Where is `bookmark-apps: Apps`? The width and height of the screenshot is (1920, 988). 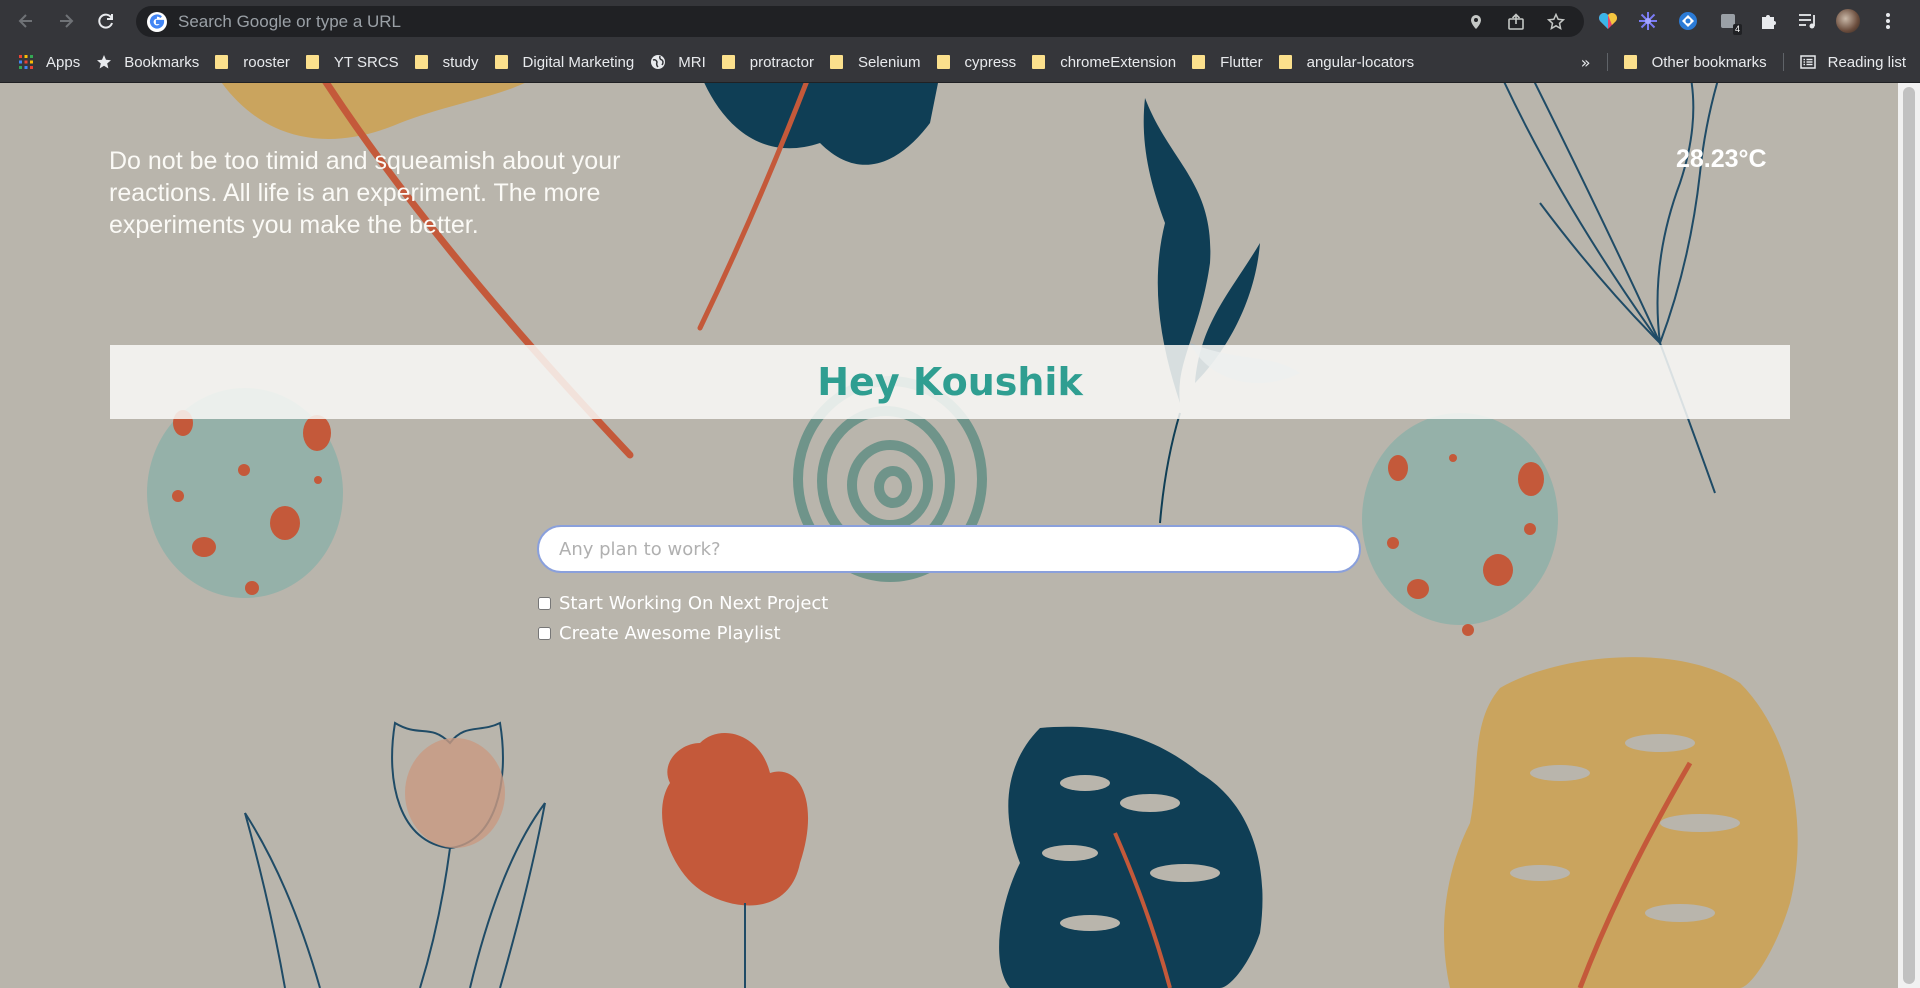 bookmark-apps: Apps is located at coordinates (49, 62).